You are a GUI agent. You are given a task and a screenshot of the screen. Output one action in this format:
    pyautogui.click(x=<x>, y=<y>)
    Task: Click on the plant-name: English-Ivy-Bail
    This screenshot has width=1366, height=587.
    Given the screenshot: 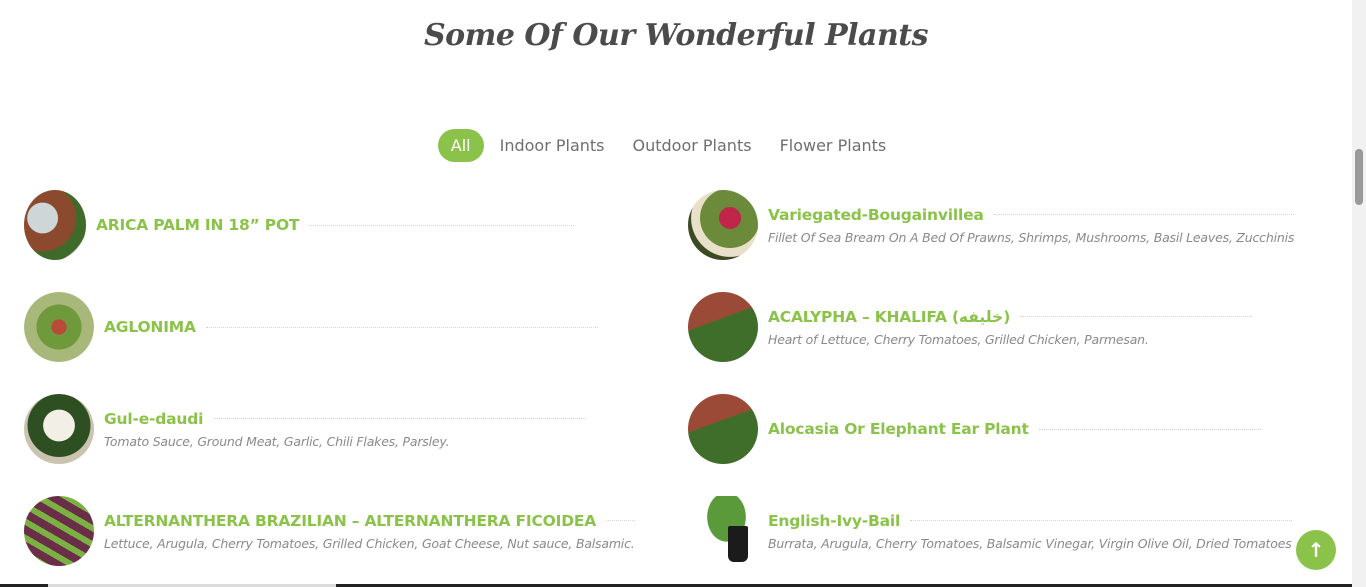 What is the action you would take?
    pyautogui.click(x=834, y=521)
    